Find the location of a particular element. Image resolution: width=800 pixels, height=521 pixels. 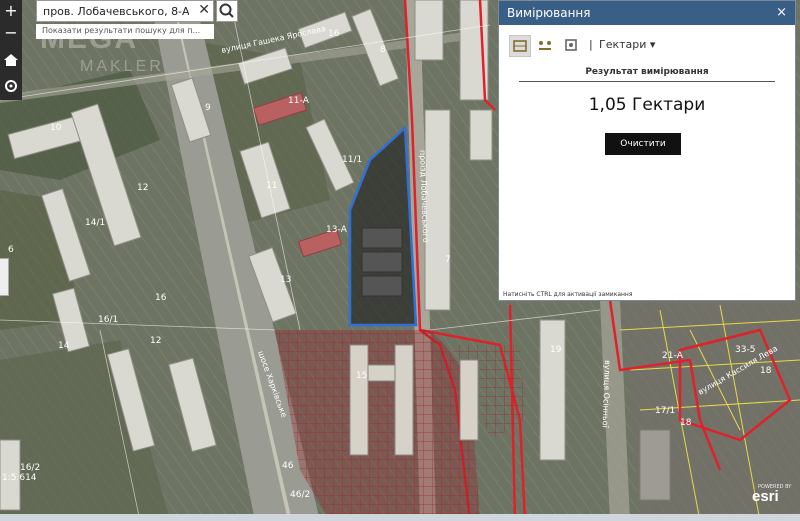

location-tool-button is located at coordinates (572, 46).